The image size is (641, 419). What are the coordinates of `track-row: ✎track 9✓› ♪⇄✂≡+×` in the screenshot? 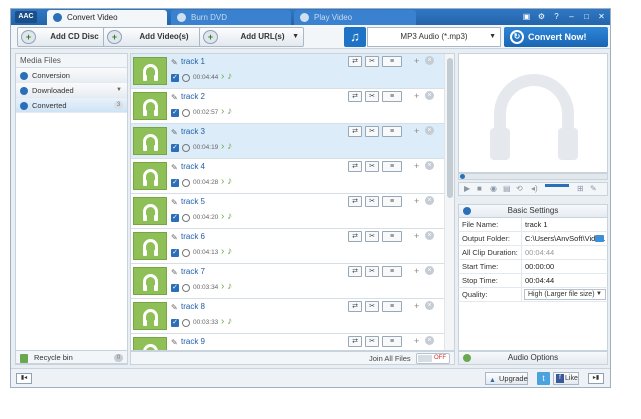 It's located at (287, 342).